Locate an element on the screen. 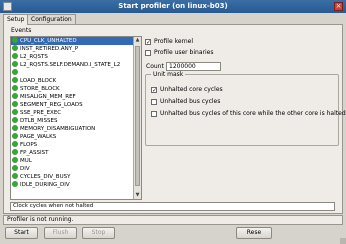 The width and height of the screenshot is (346, 244). stop-button: Stop is located at coordinates (98, 233).